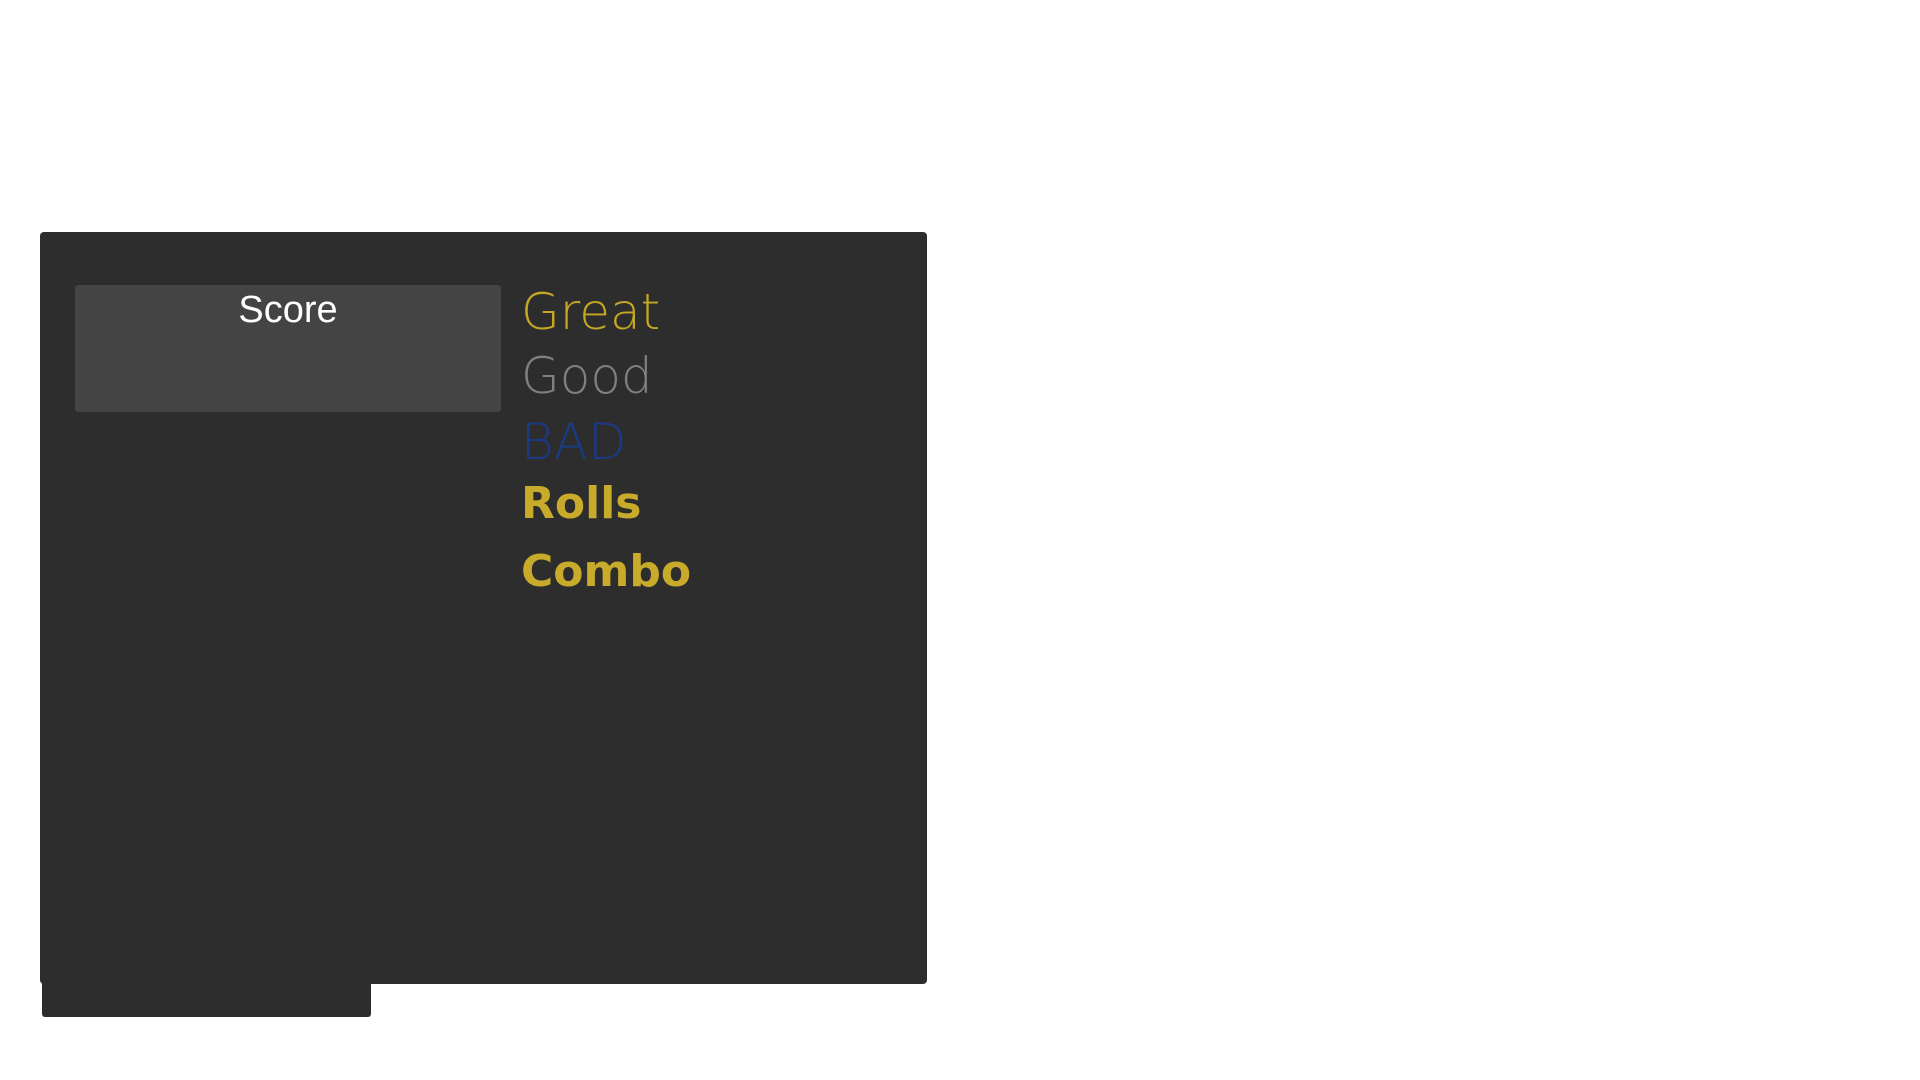  Describe the element at coordinates (574, 442) in the screenshot. I see `bad-label: BAD` at that location.